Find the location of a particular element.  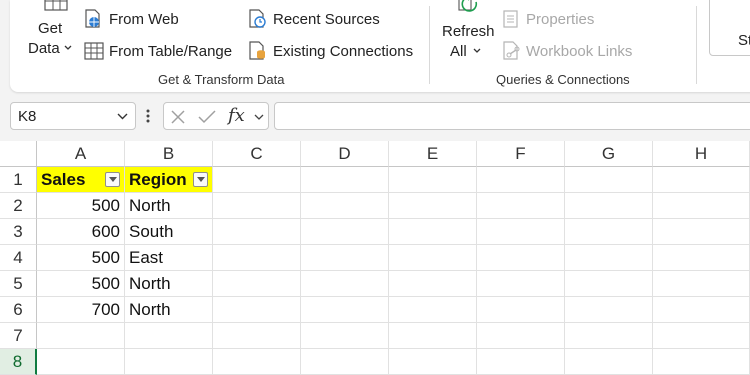

row-header-3: 3 is located at coordinates (18, 232).